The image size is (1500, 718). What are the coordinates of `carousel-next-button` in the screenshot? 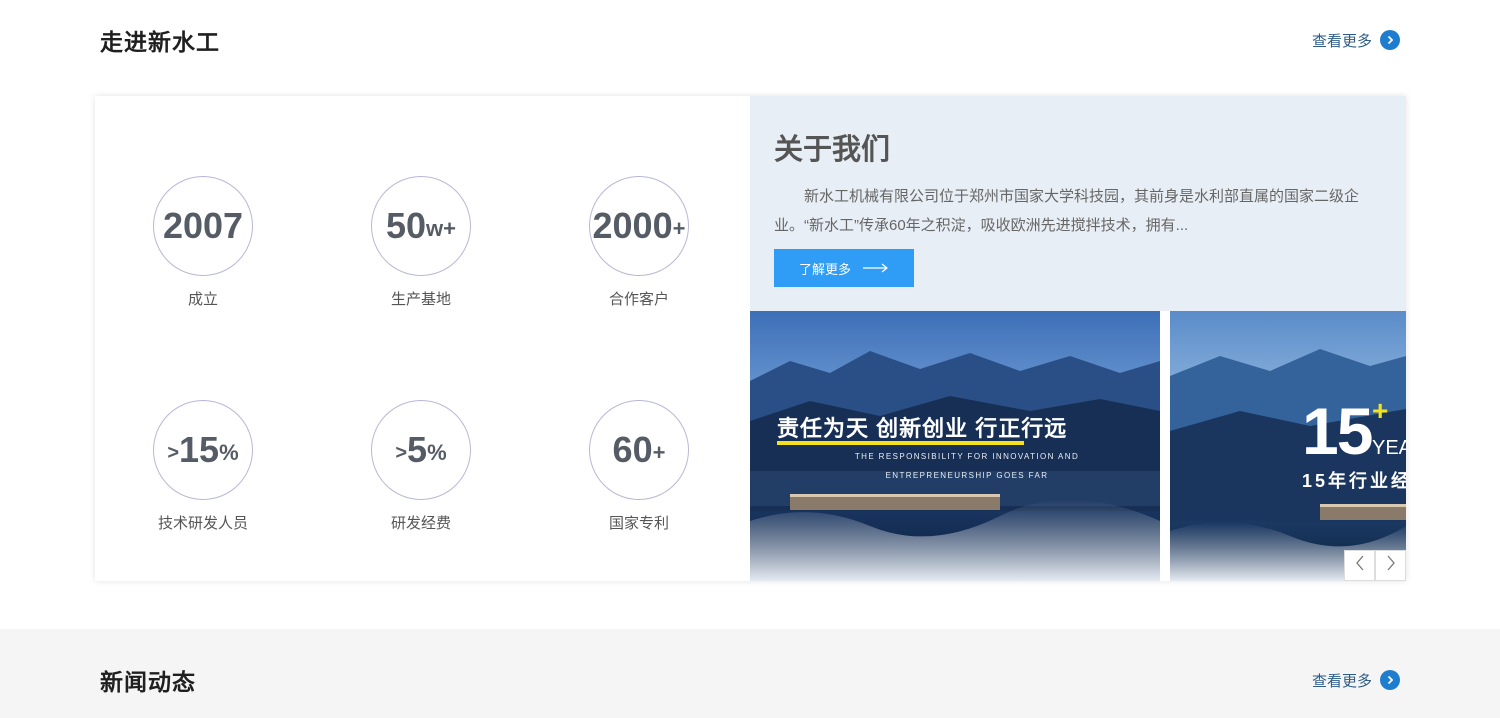 It's located at (1390, 565).